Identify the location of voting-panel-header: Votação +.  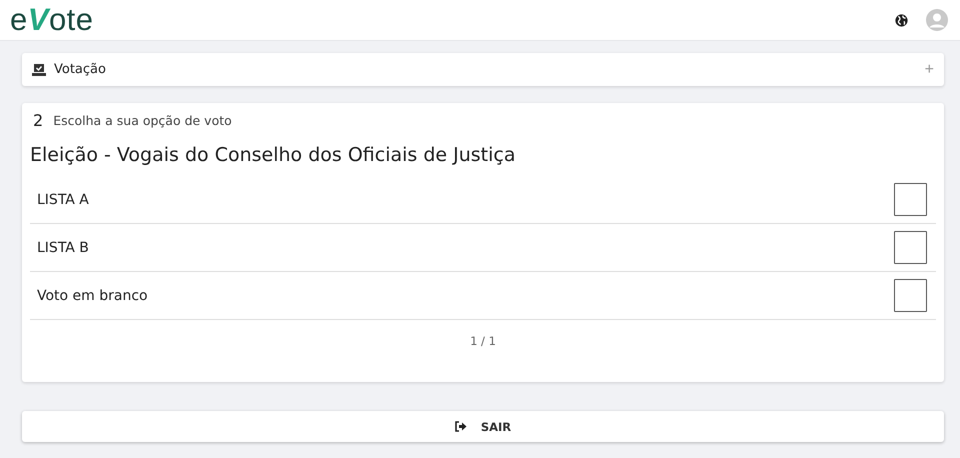
(483, 69).